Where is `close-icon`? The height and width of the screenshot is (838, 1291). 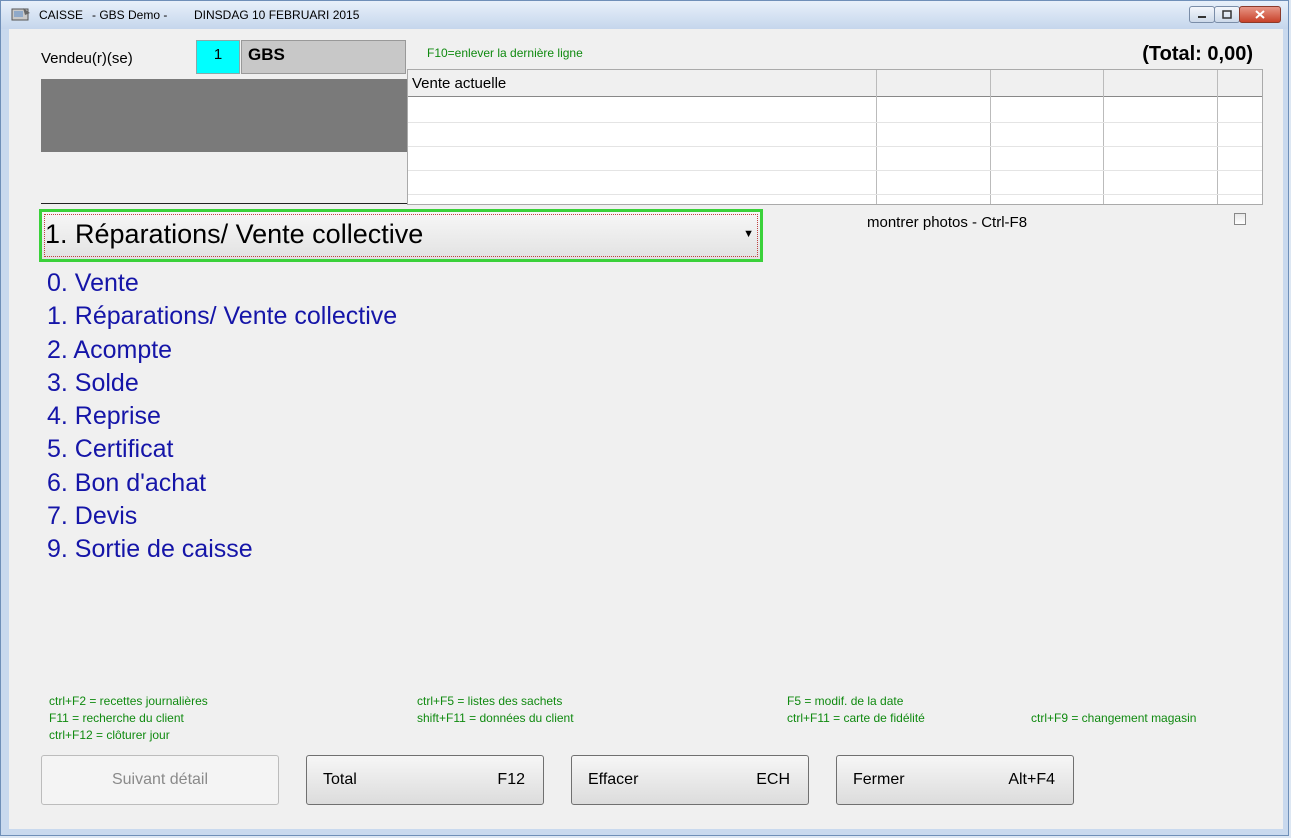
close-icon is located at coordinates (1260, 14).